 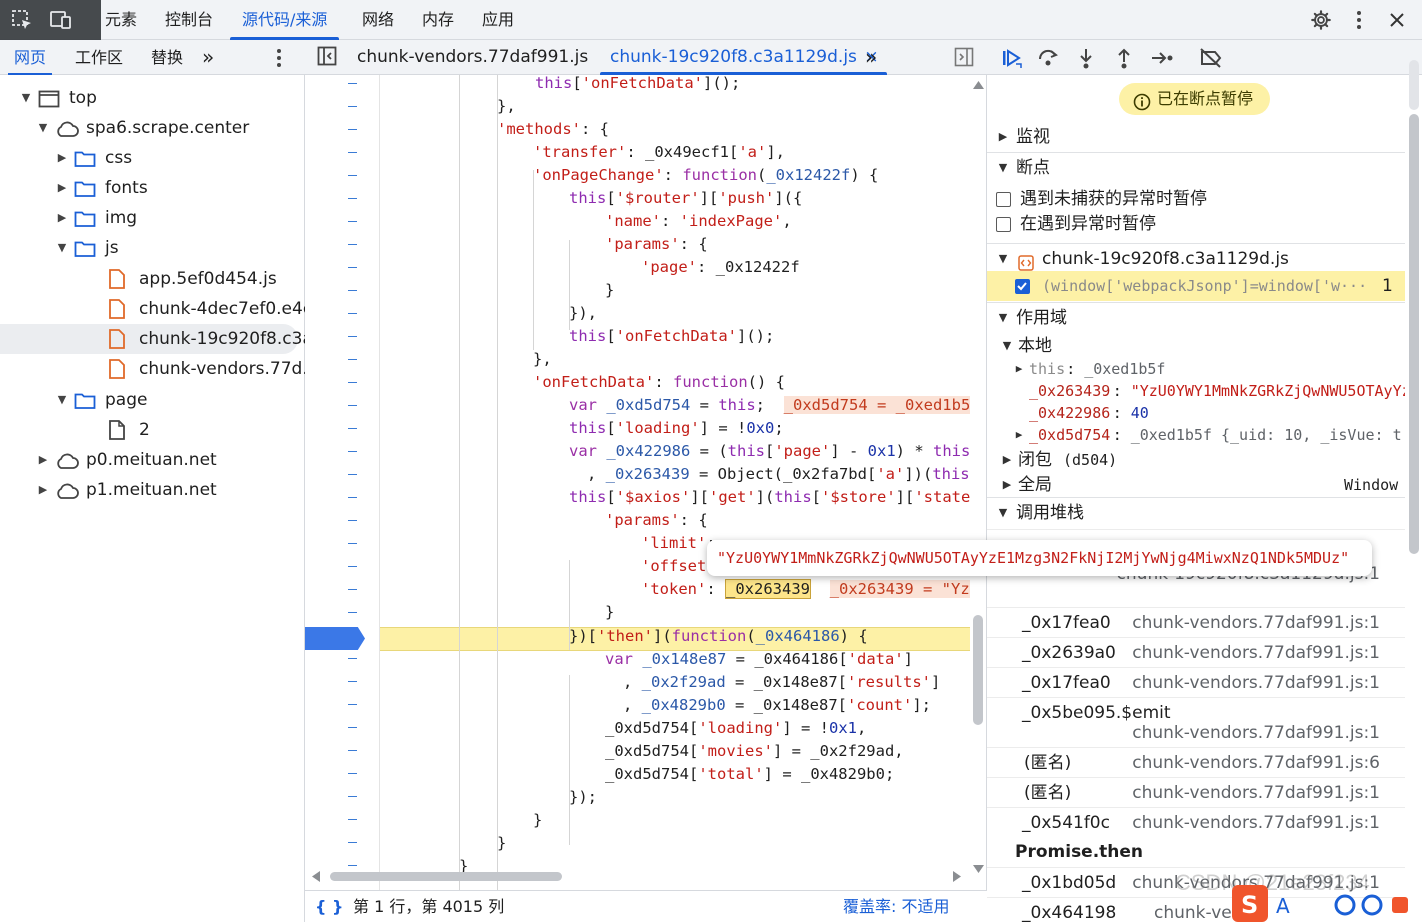 I want to click on settings-gear-icon, so click(x=1321, y=20).